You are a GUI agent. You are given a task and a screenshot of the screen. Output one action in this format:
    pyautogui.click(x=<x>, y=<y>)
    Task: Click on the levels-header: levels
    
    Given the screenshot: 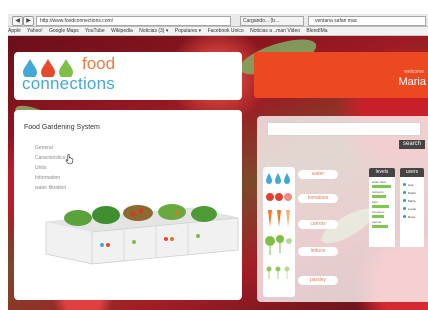 What is the action you would take?
    pyautogui.click(x=382, y=172)
    